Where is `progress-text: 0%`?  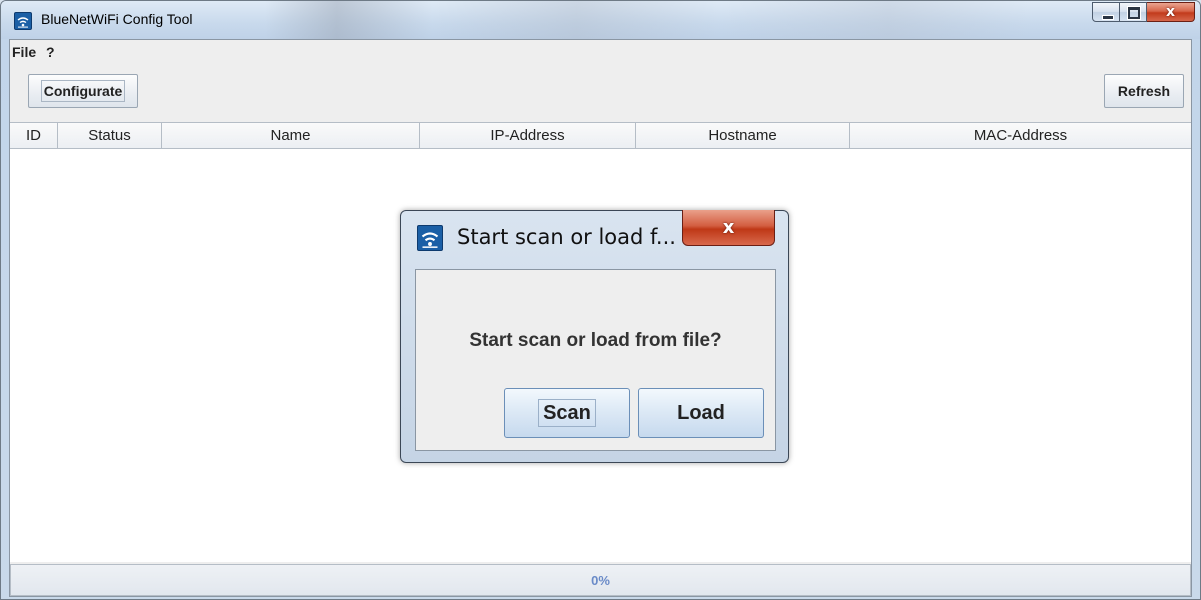 progress-text: 0% is located at coordinates (600, 580).